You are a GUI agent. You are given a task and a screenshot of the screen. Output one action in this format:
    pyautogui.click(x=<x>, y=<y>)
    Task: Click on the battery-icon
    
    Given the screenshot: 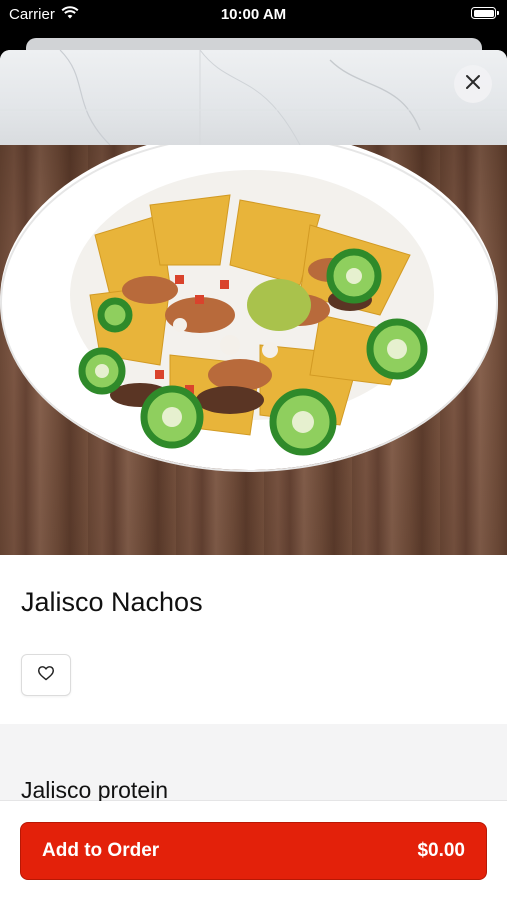 What is the action you would take?
    pyautogui.click(x=485, y=13)
    